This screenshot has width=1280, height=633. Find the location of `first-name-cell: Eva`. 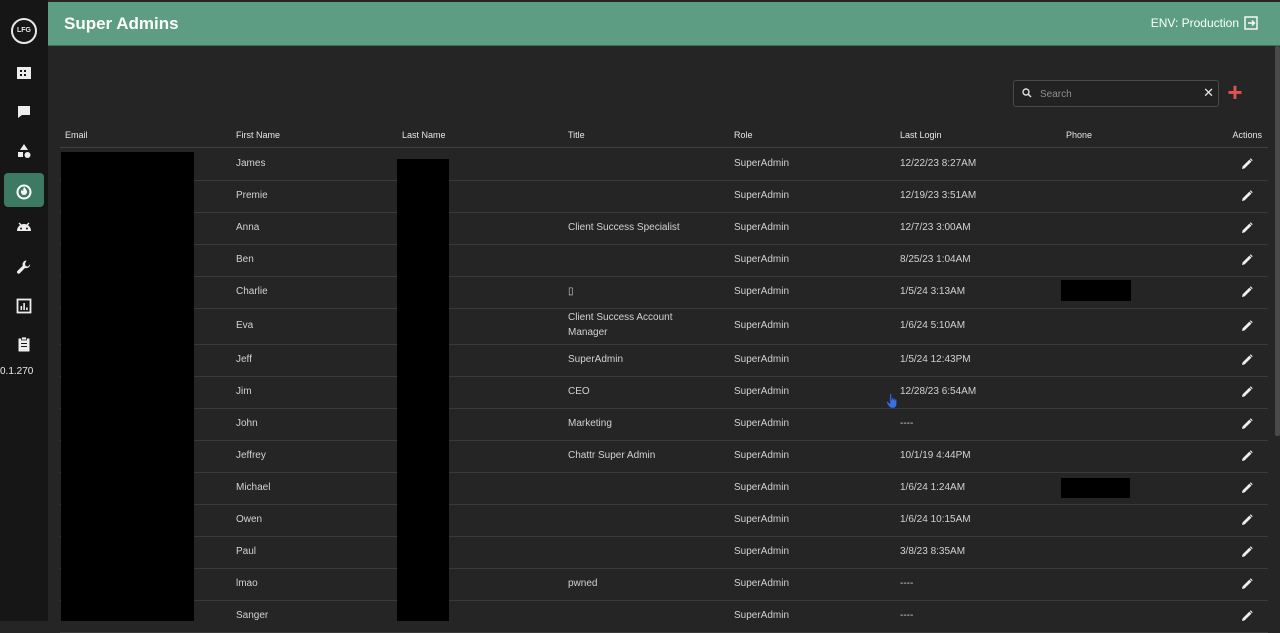

first-name-cell: Eva is located at coordinates (245, 325).